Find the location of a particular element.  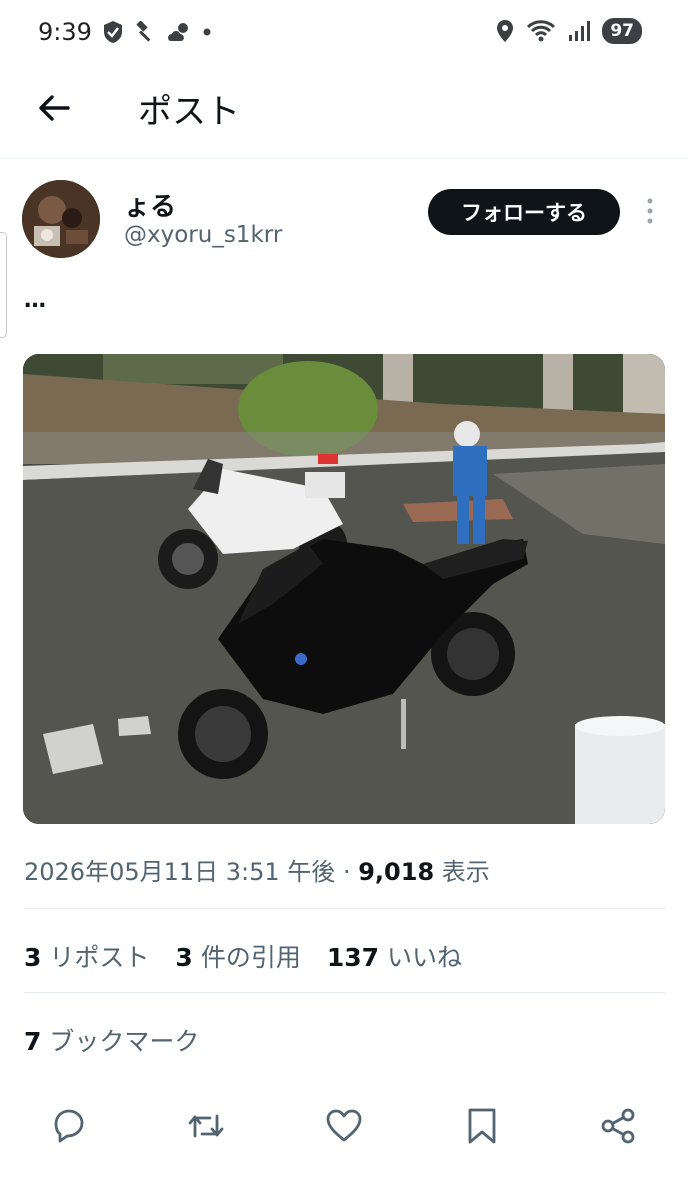

avatar is located at coordinates (61, 219).